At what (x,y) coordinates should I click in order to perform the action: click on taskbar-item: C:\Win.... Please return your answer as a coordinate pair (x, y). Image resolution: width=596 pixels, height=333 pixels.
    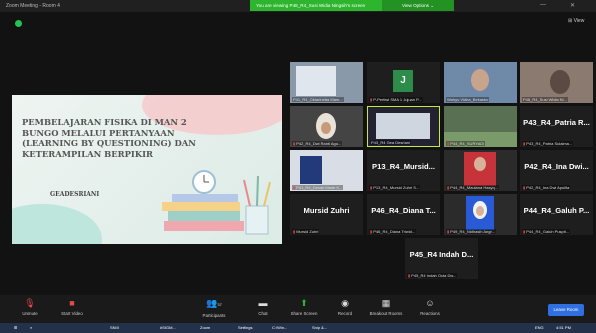
    Looking at the image, I should click on (279, 327).